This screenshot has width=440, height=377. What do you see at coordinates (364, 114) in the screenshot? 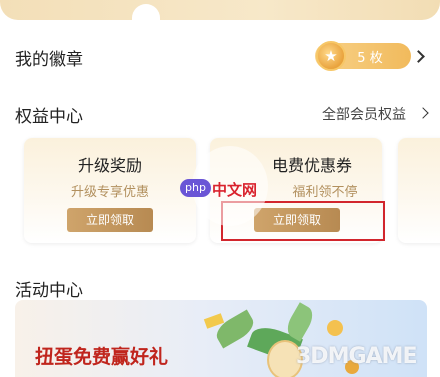
I see `all-benefits-link: 全部会员权益` at bounding box center [364, 114].